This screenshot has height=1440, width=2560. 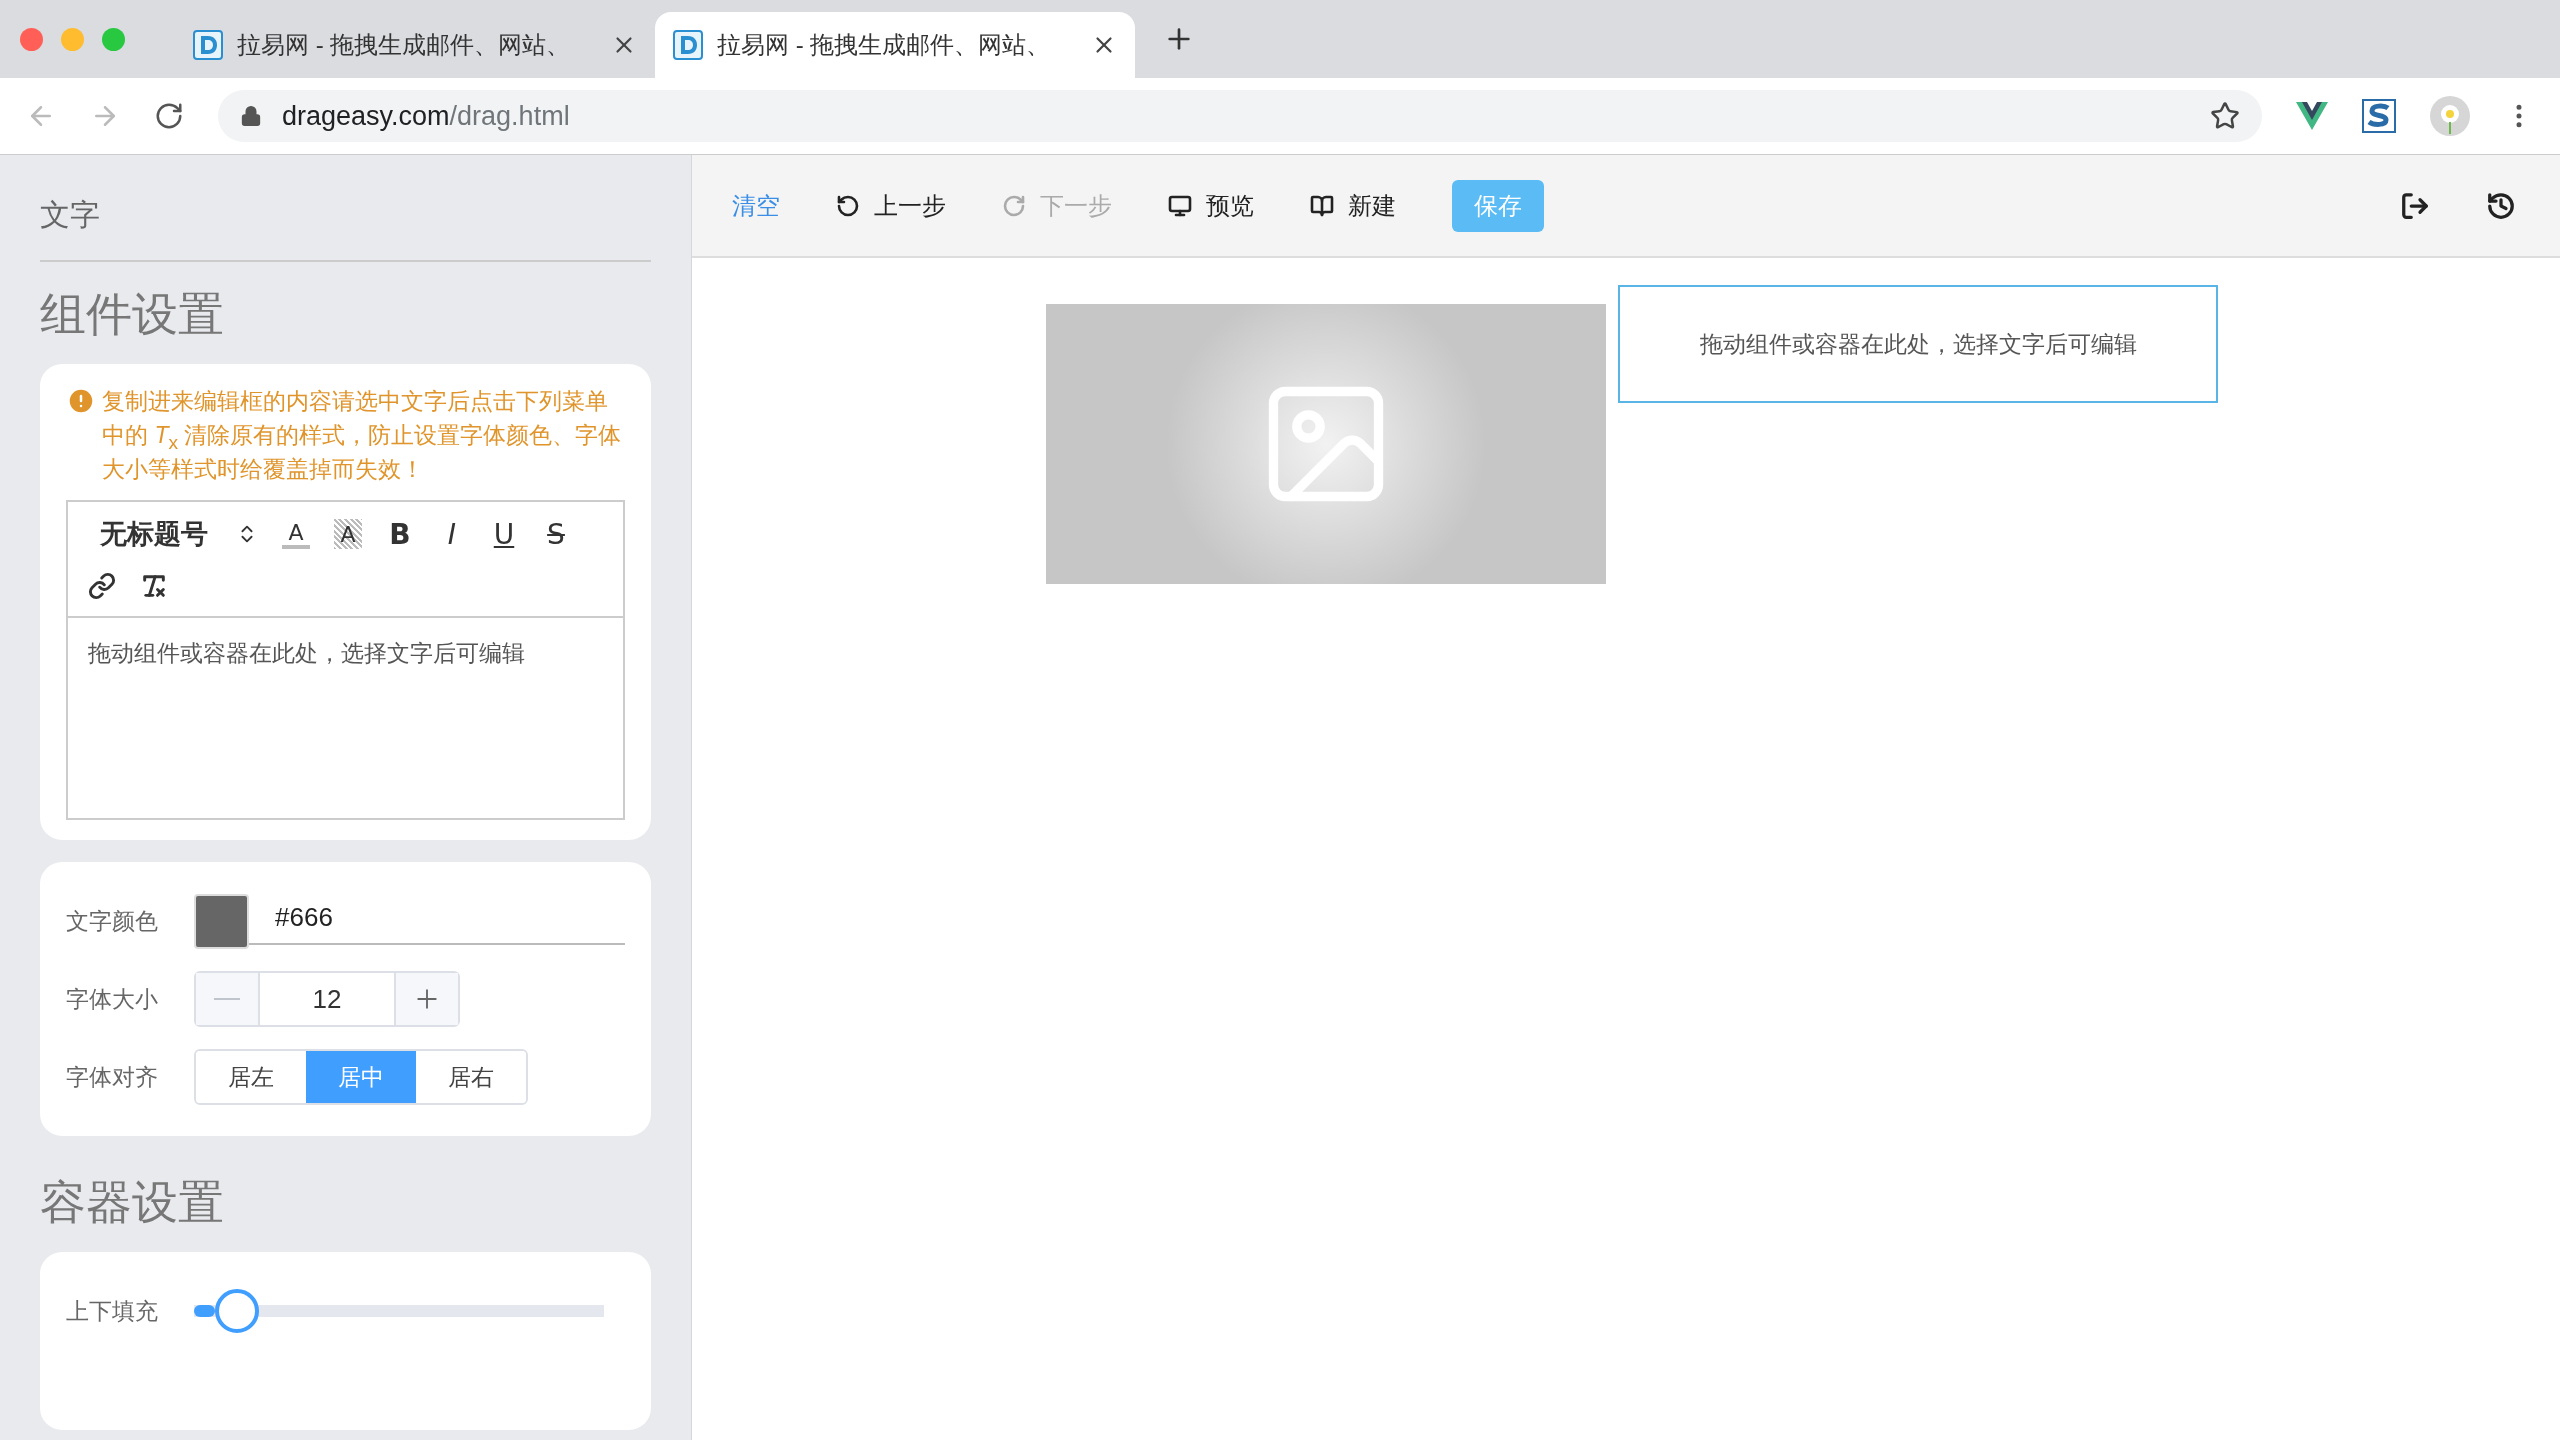 I want to click on s-extension-icon, so click(x=2379, y=116).